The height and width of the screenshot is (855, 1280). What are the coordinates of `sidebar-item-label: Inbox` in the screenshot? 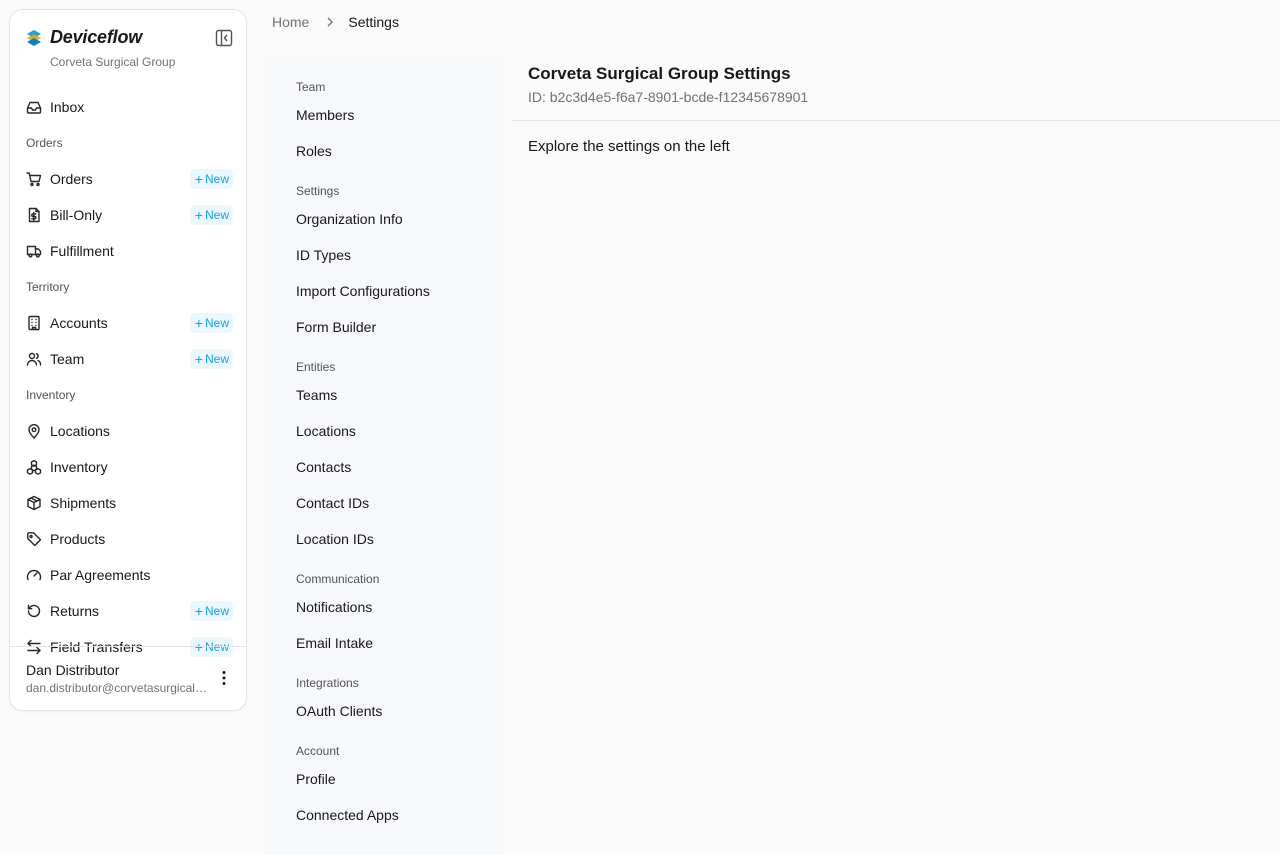 It's located at (67, 107).